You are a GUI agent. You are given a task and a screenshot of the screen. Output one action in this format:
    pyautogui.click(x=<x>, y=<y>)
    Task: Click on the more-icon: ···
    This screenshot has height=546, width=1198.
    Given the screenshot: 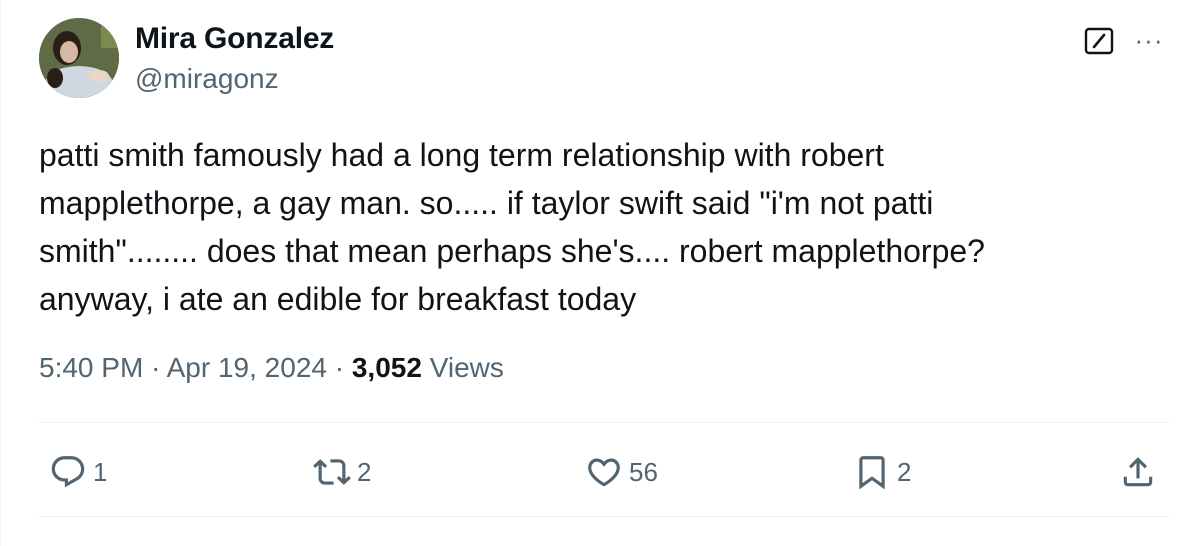 What is the action you would take?
    pyautogui.click(x=1149, y=39)
    